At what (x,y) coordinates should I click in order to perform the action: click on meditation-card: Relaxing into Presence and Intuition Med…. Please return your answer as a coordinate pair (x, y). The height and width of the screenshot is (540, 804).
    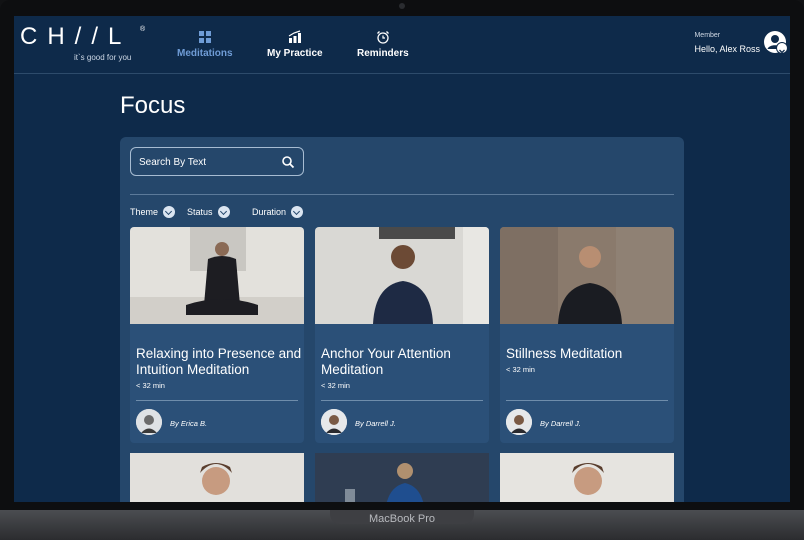
    Looking at the image, I should click on (217, 335).